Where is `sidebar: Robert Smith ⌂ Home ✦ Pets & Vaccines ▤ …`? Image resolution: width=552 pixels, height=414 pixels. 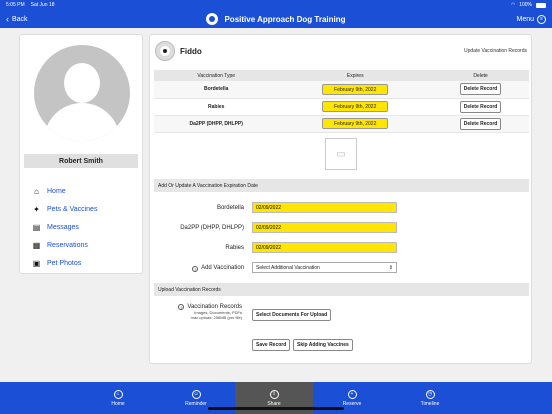 sidebar: Robert Smith ⌂ Home ✦ Pets & Vaccines ▤ … is located at coordinates (81, 154).